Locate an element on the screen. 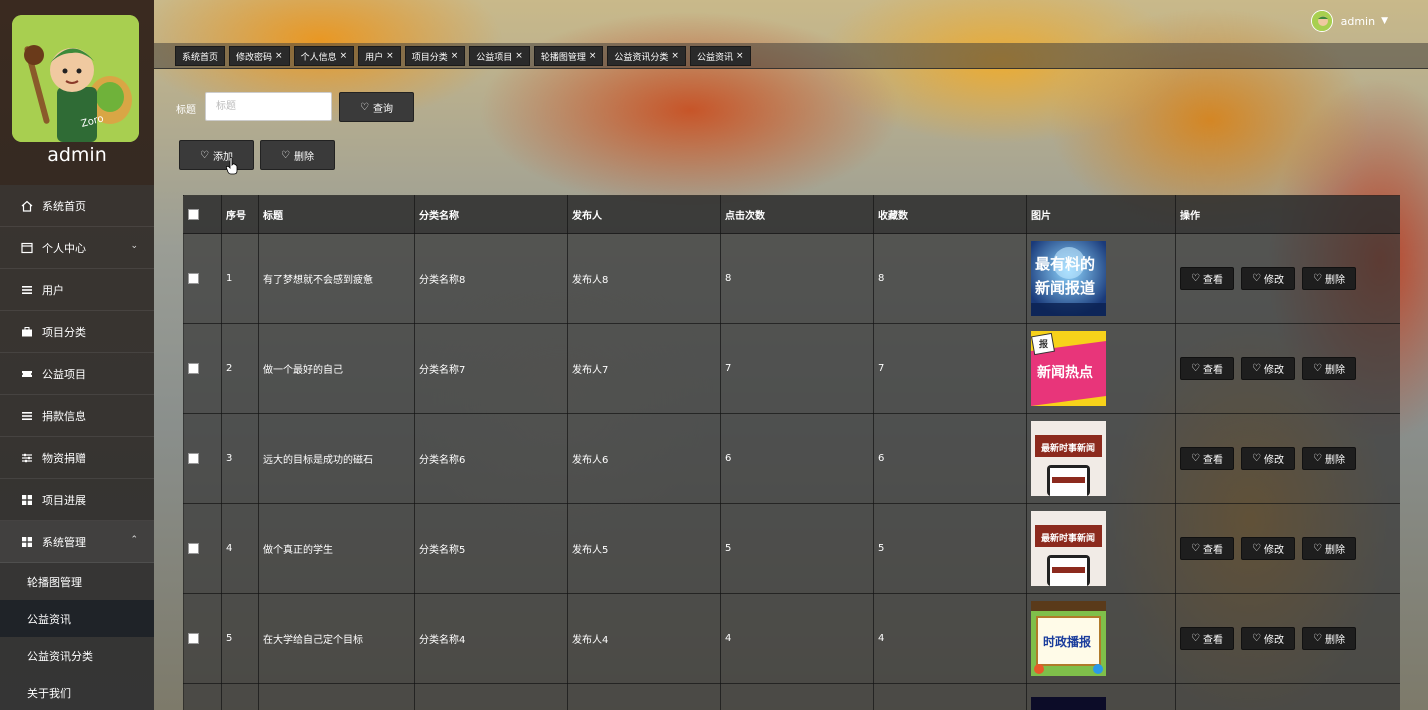  sidebar-item-project-category: 项目分类 is located at coordinates (77, 332).